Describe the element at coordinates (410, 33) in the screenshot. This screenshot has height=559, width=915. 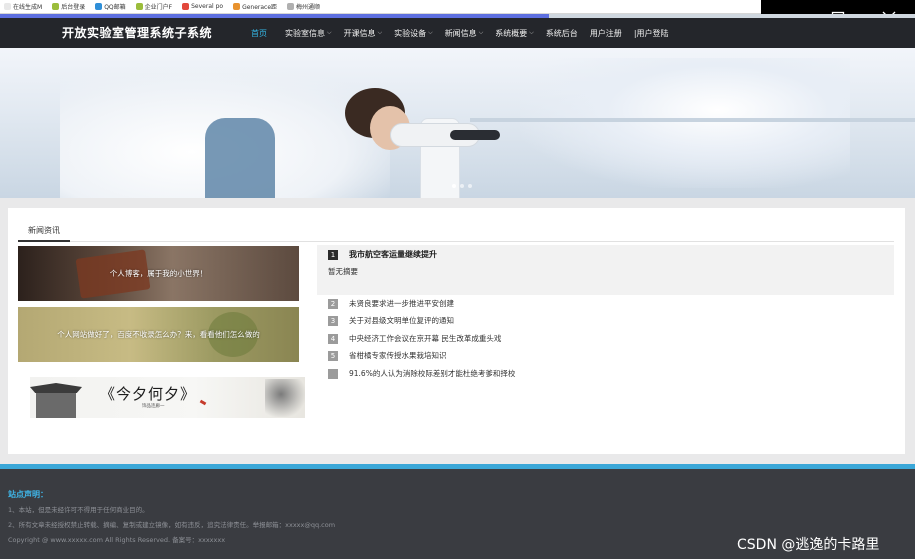
I see `nav-item-label: 实验设备` at that location.